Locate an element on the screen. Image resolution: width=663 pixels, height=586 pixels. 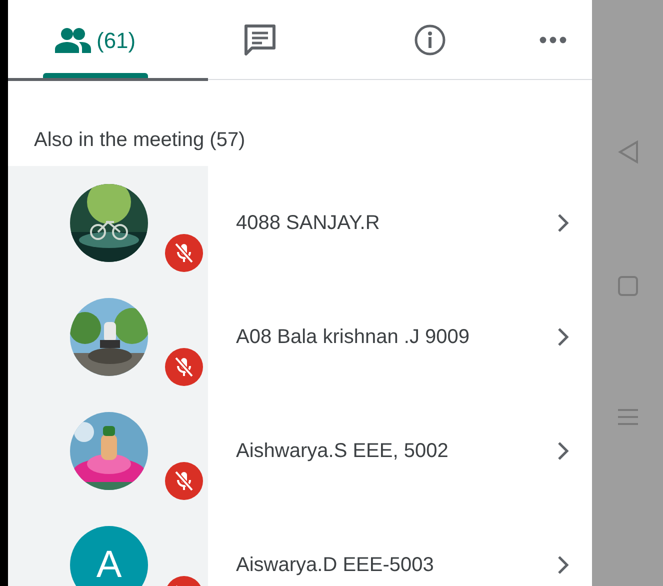
participant-name: 4088 SANJAY.R is located at coordinates (308, 223).